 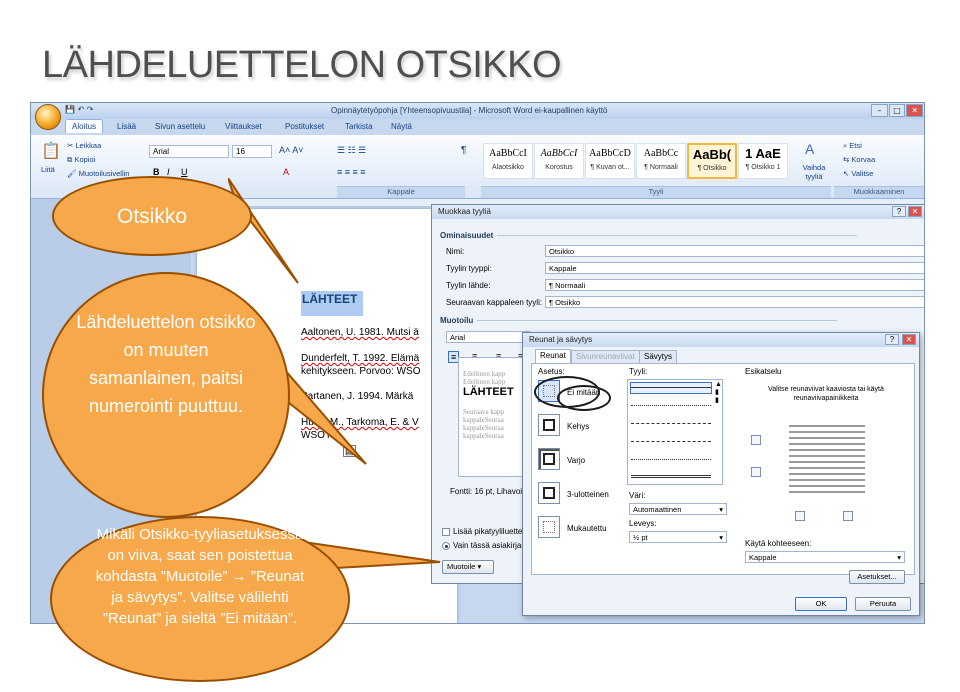 What do you see at coordinates (859, 159) in the screenshot?
I see `replace-button: ⇆ Korvaa` at bounding box center [859, 159].